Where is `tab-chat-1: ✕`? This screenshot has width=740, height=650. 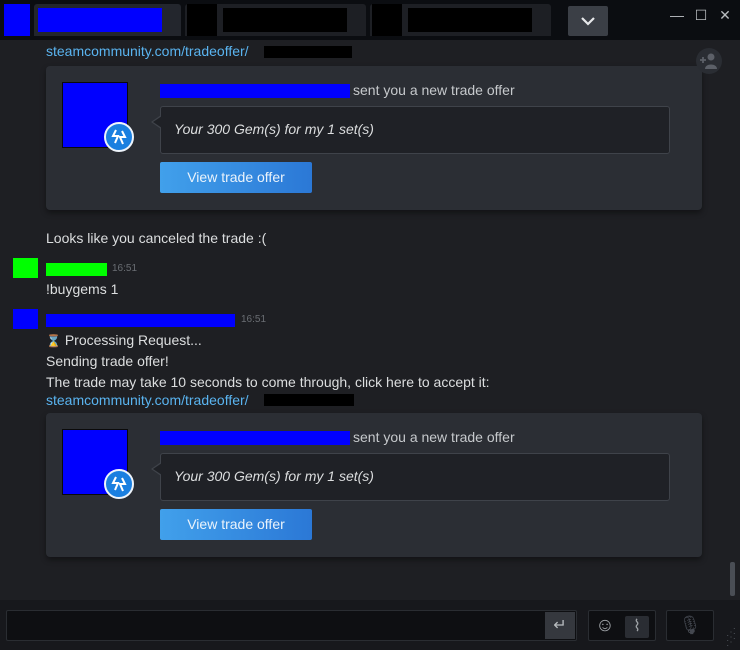 tab-chat-1: ✕ is located at coordinates (122, 20).